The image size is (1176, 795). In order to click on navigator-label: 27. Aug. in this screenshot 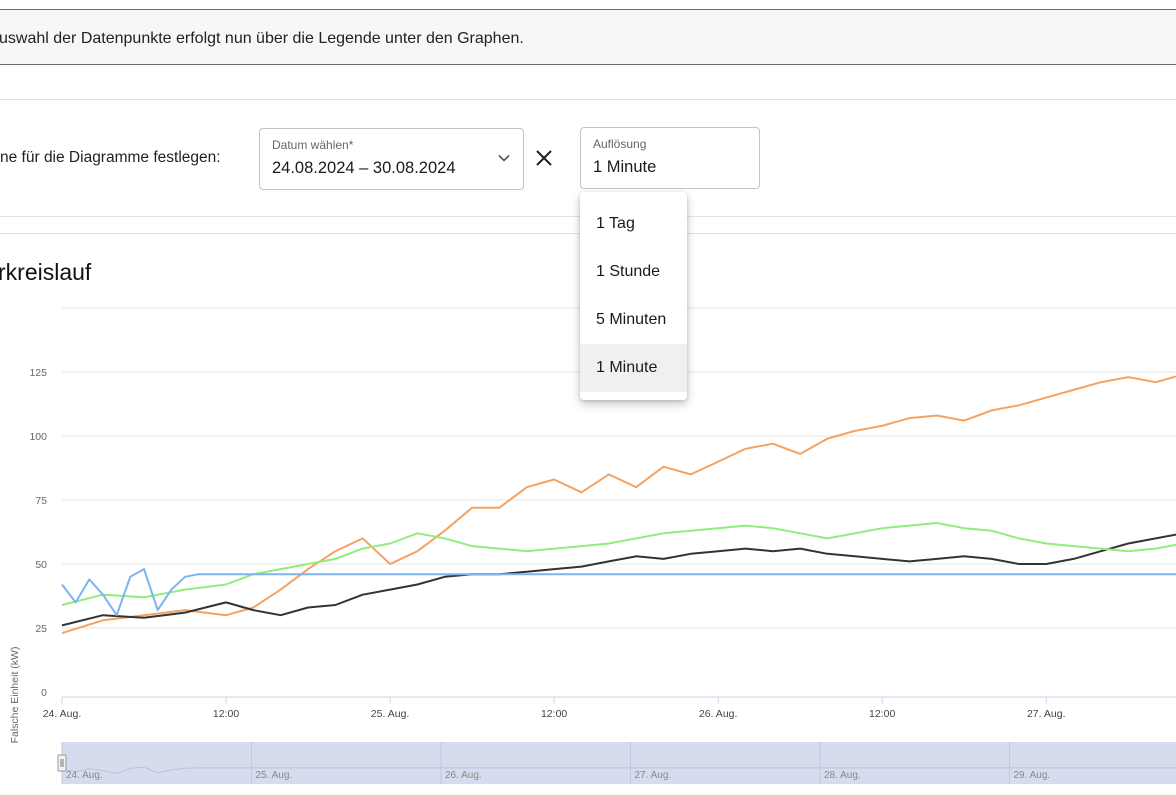, I will do `click(653, 775)`.